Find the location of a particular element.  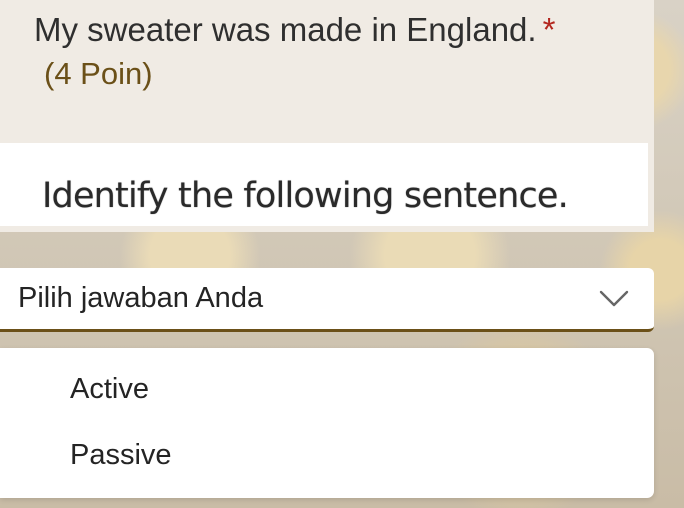

dropdown-option-passive: Passive is located at coordinates (121, 455).